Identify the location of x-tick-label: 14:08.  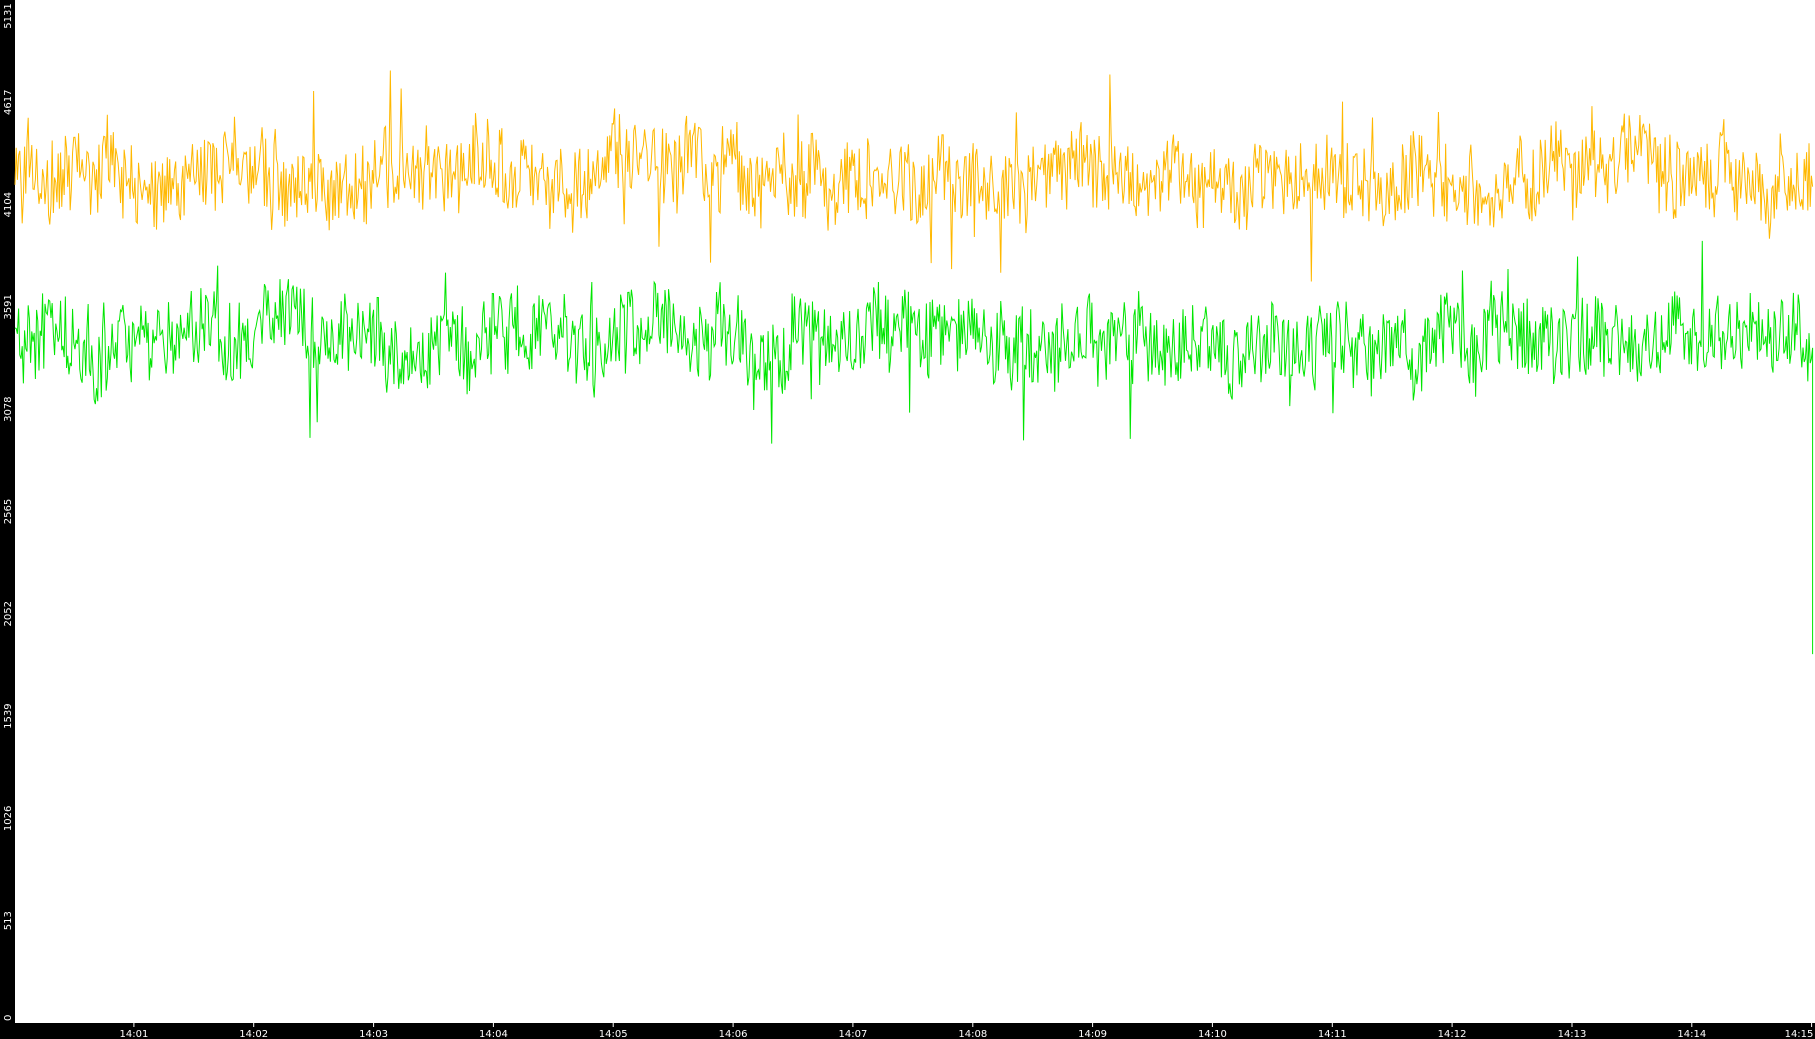
(972, 1034).